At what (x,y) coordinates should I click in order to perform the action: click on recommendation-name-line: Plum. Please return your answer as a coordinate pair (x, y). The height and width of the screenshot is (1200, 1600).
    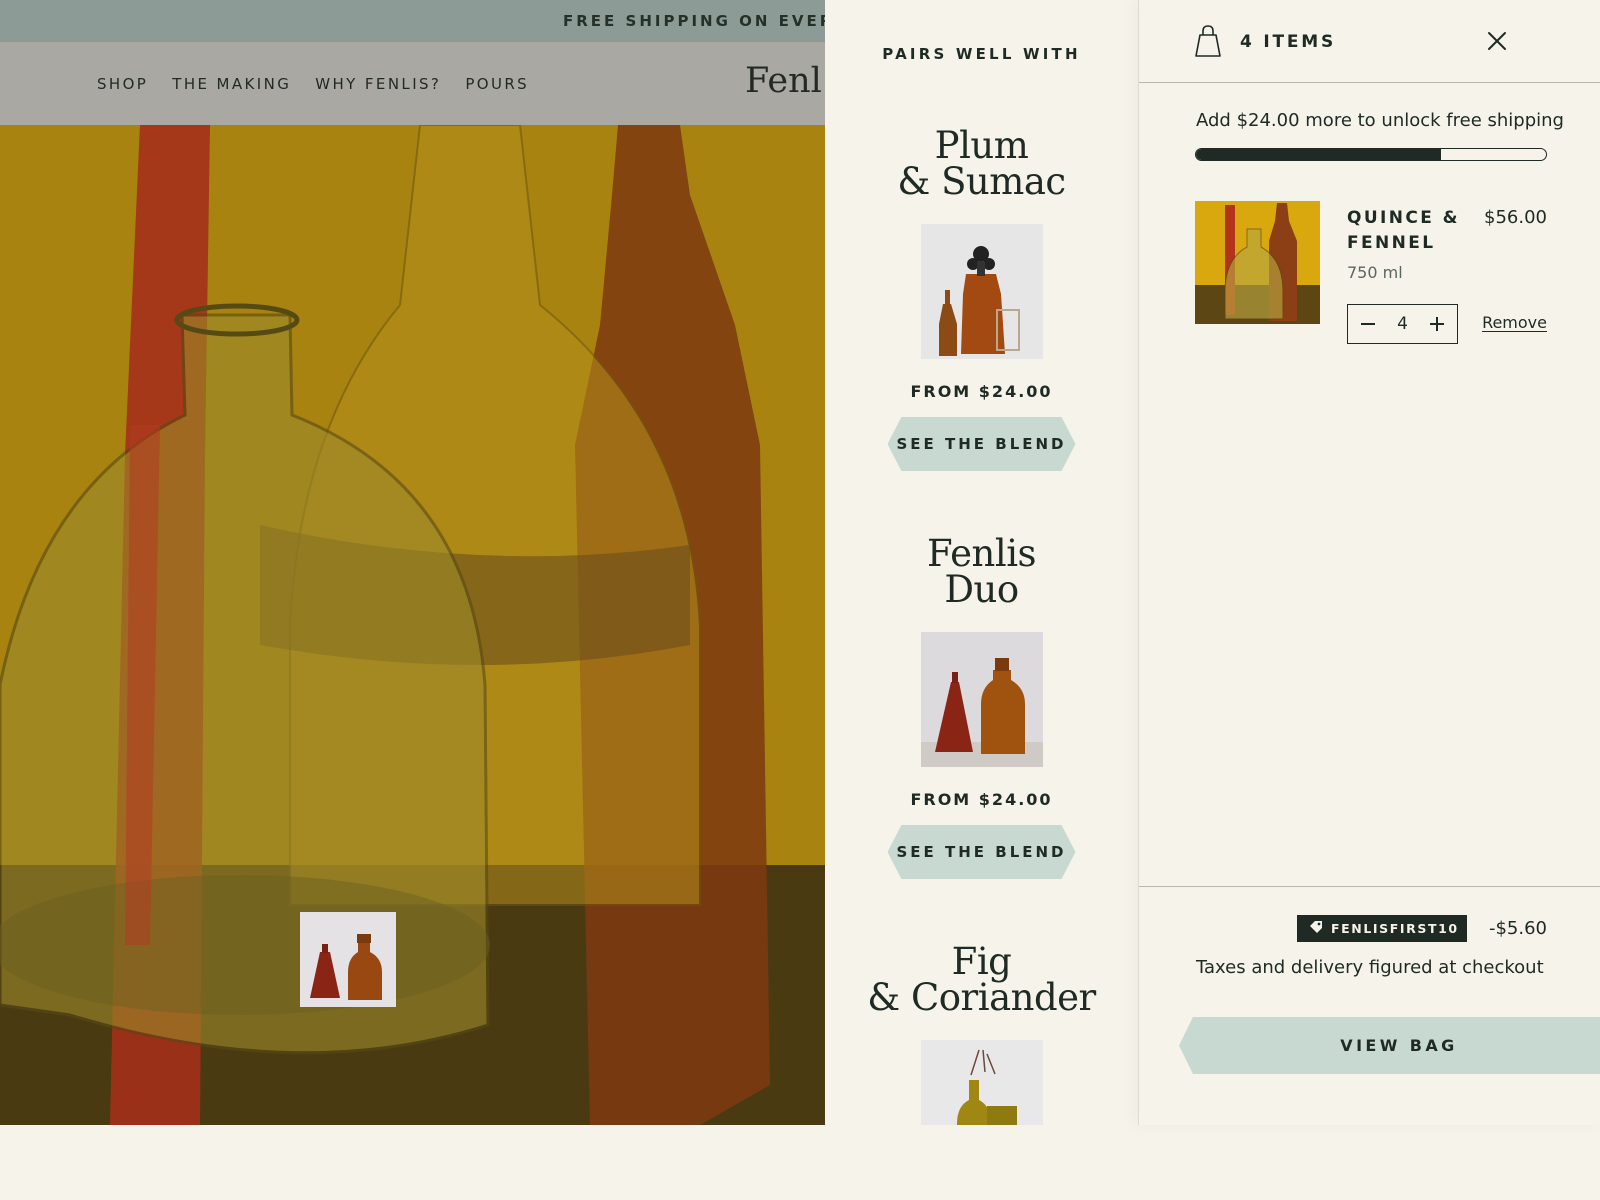
    Looking at the image, I should click on (981, 145).